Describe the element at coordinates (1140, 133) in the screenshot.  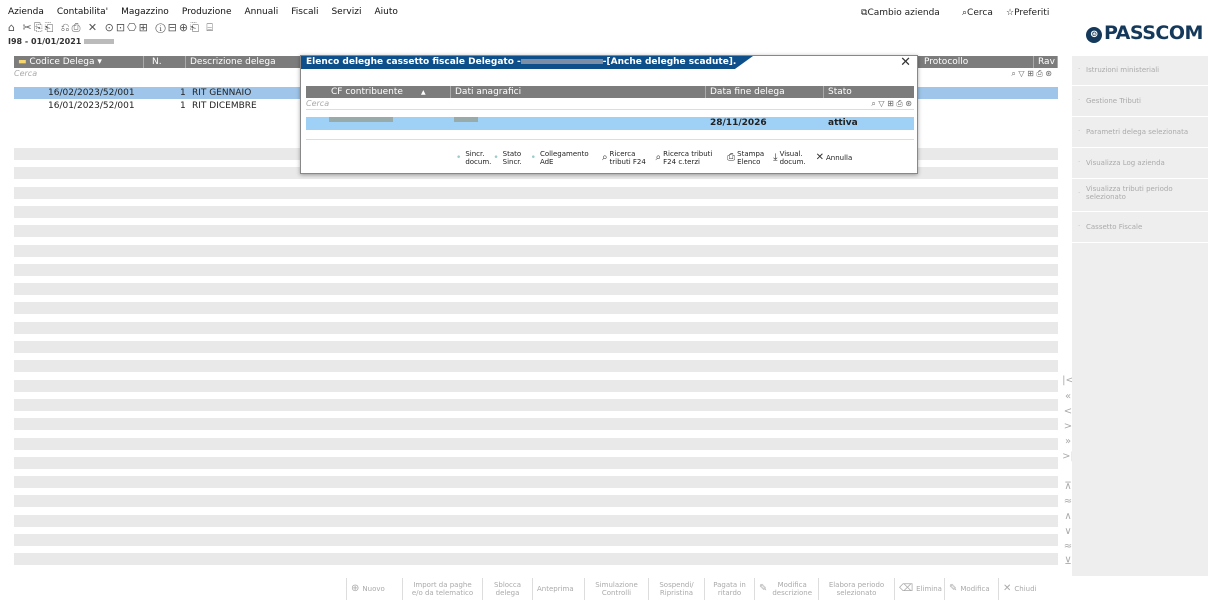
I see `side-parametri-delega: Parametri delega selezionata` at that location.